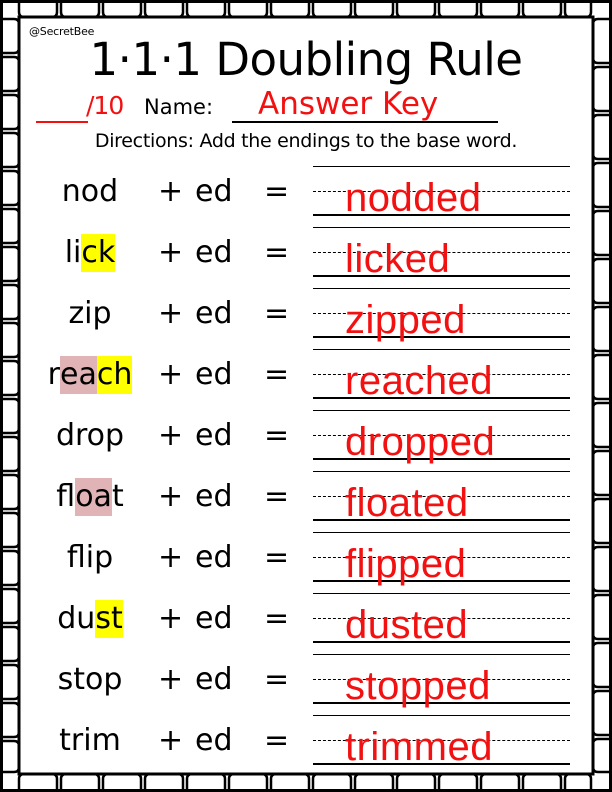  I want to click on base-word-highlight-yellow: ck, so click(98, 253).